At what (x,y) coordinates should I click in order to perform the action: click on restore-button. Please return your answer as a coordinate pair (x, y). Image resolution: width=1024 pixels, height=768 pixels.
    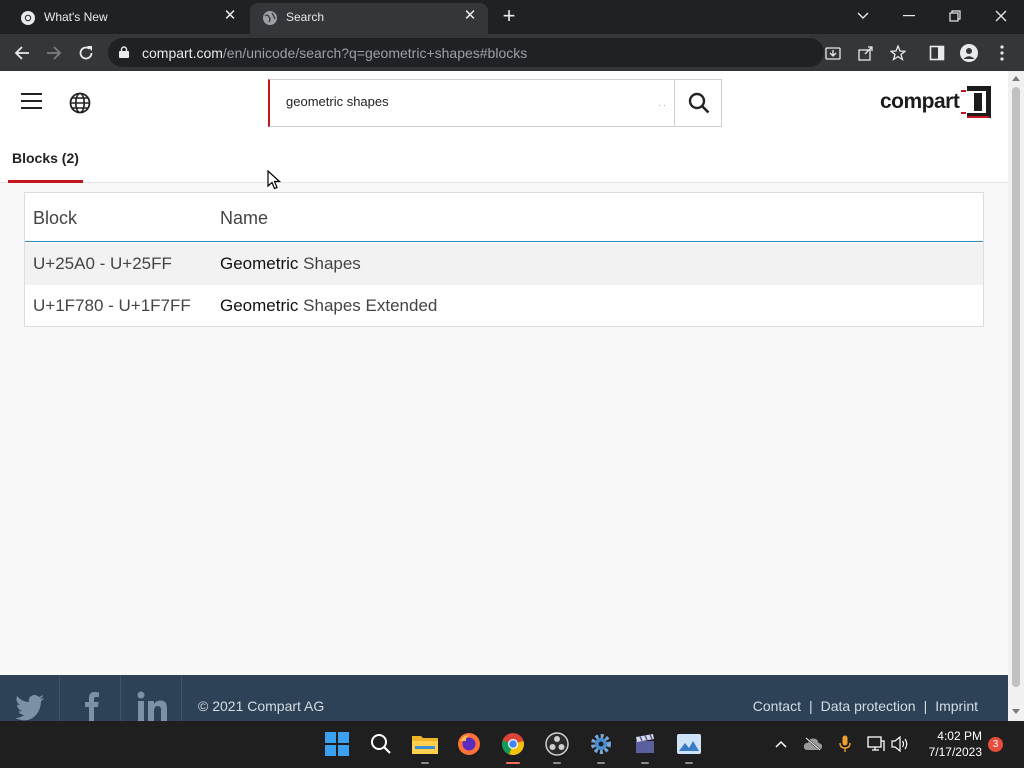
    Looking at the image, I should click on (955, 16).